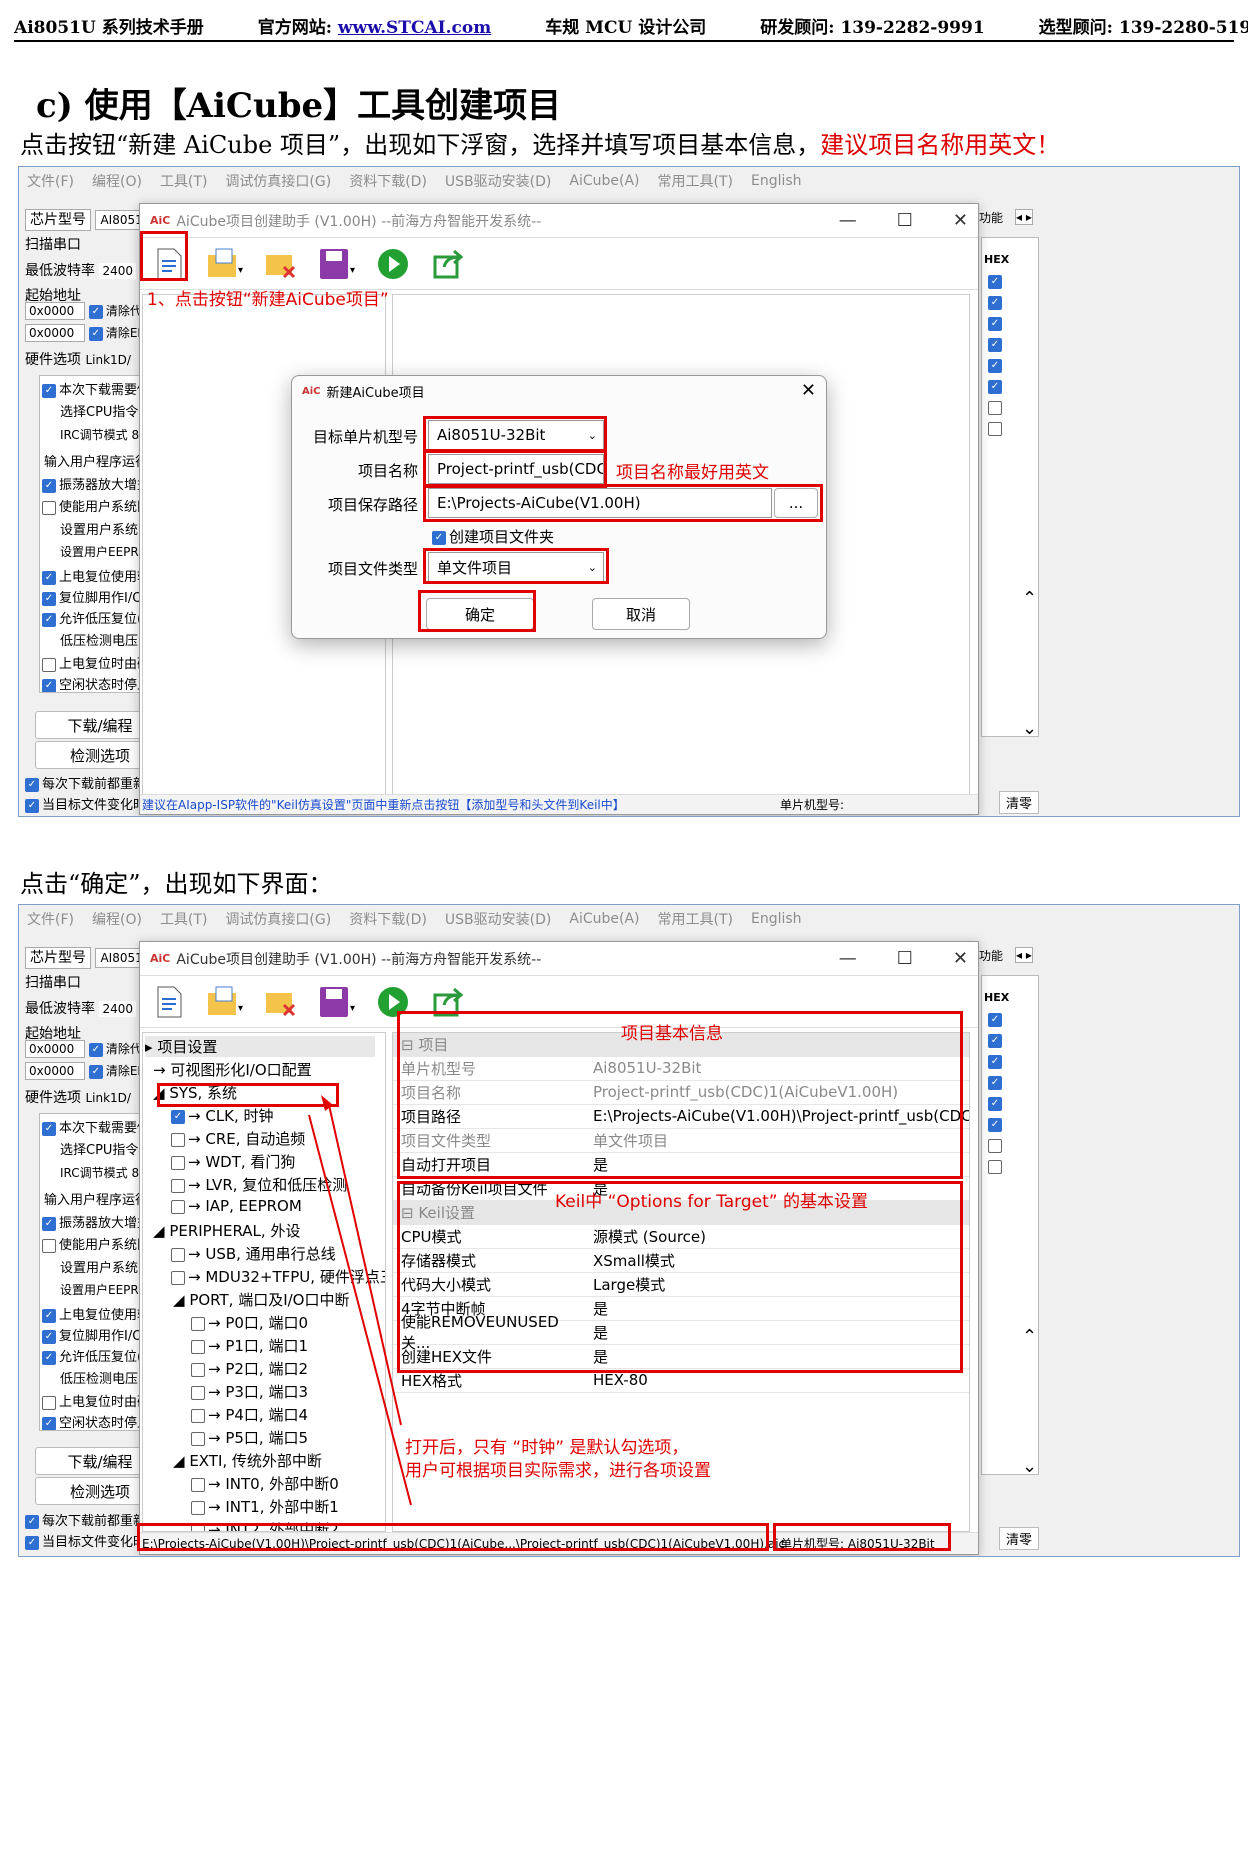  What do you see at coordinates (85, 803) in the screenshot?
I see `target-change-checkbox: ✓ 当目标文件变化时` at bounding box center [85, 803].